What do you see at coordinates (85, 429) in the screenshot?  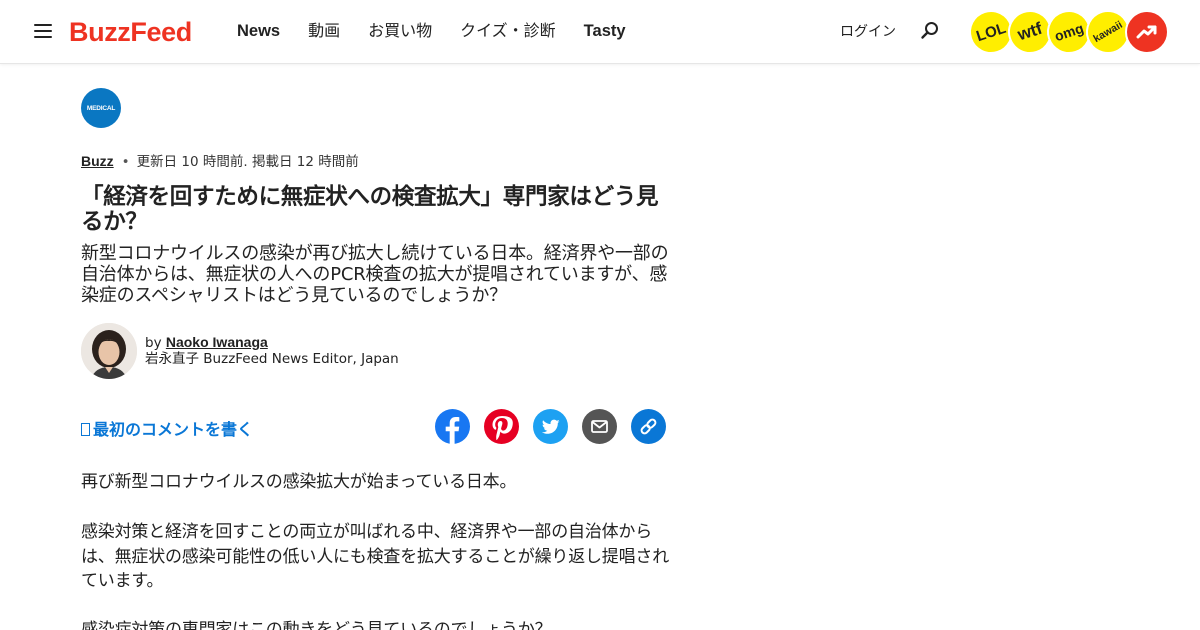 I see `comment-icon` at bounding box center [85, 429].